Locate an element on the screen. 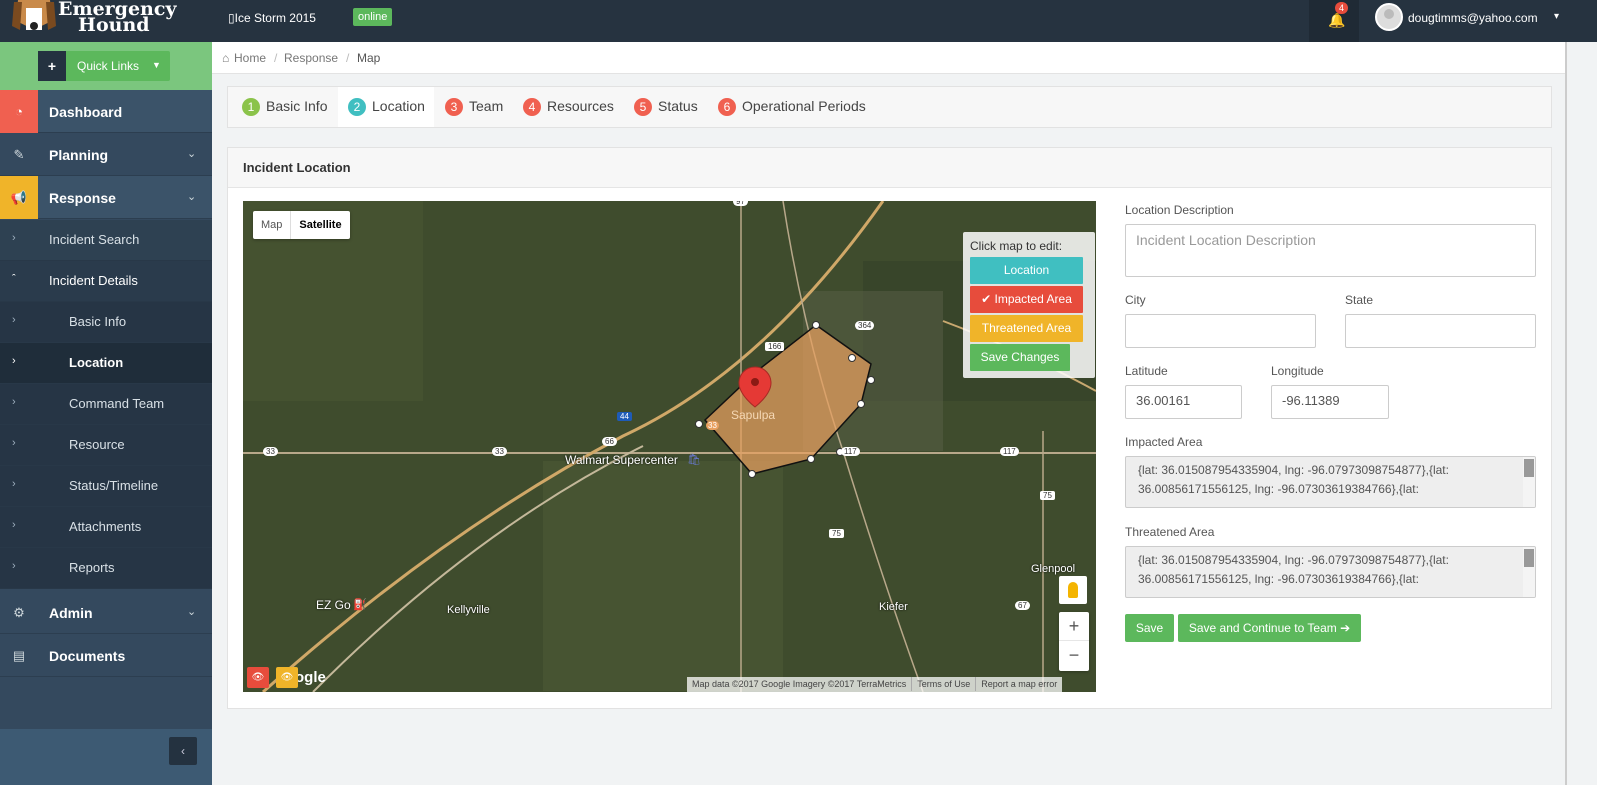 The height and width of the screenshot is (785, 1597). map-type-satellite-button: Satellite is located at coordinates (319, 225).